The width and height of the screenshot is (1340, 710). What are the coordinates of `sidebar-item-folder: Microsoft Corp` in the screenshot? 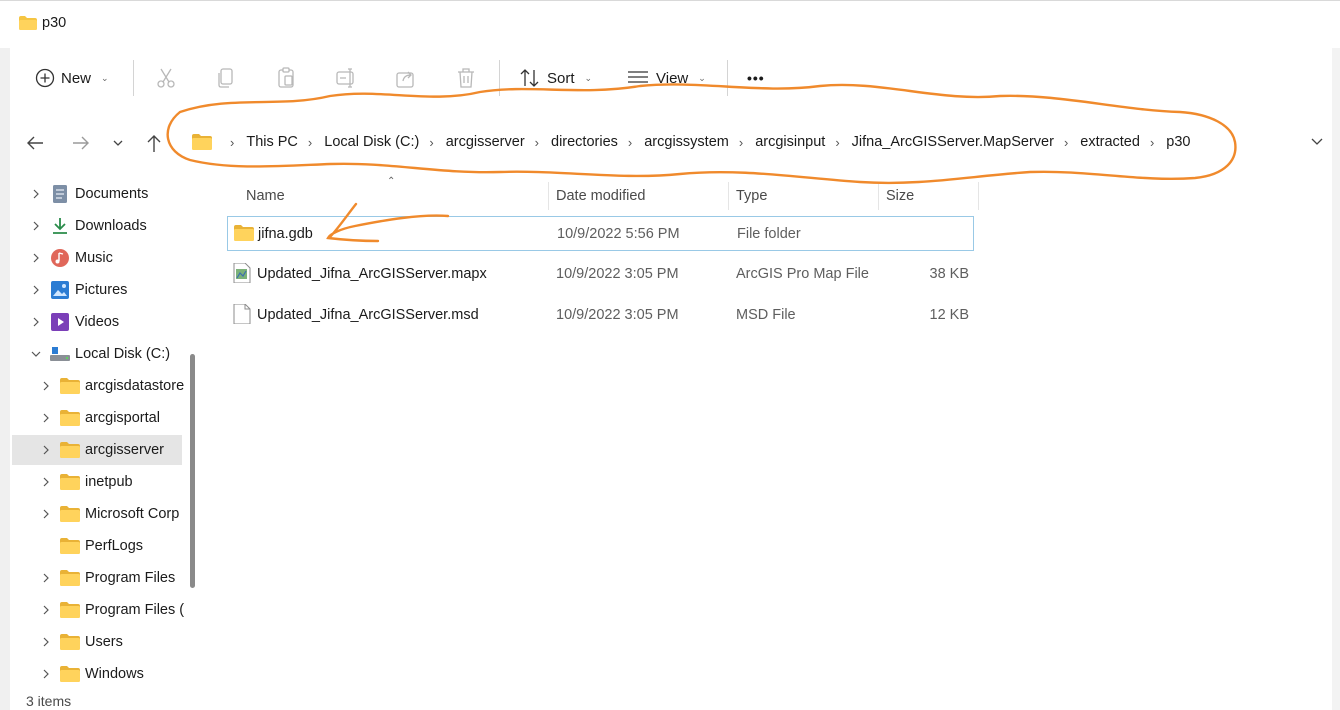 It's located at (107, 514).